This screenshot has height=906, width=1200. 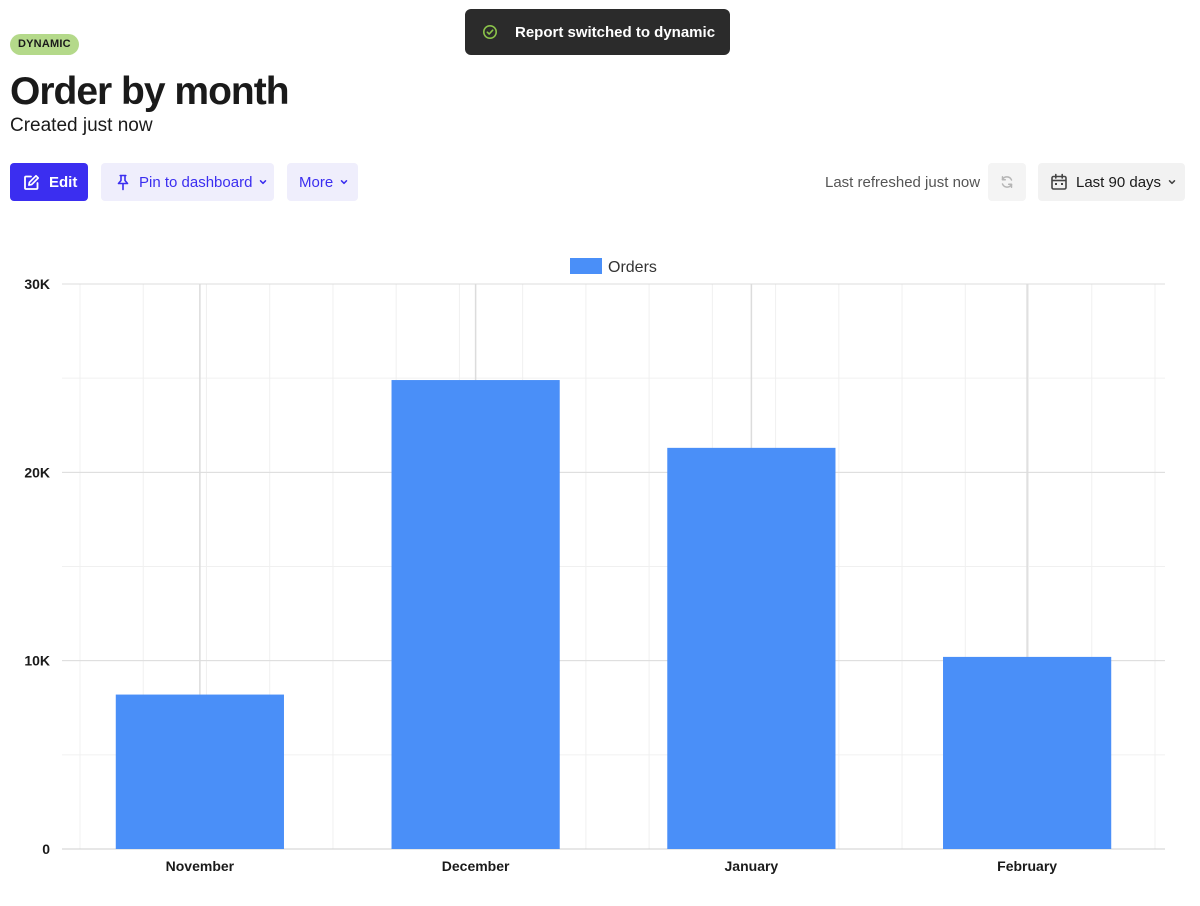 I want to click on last-refreshed-text: Last refreshed just now, so click(x=903, y=182).